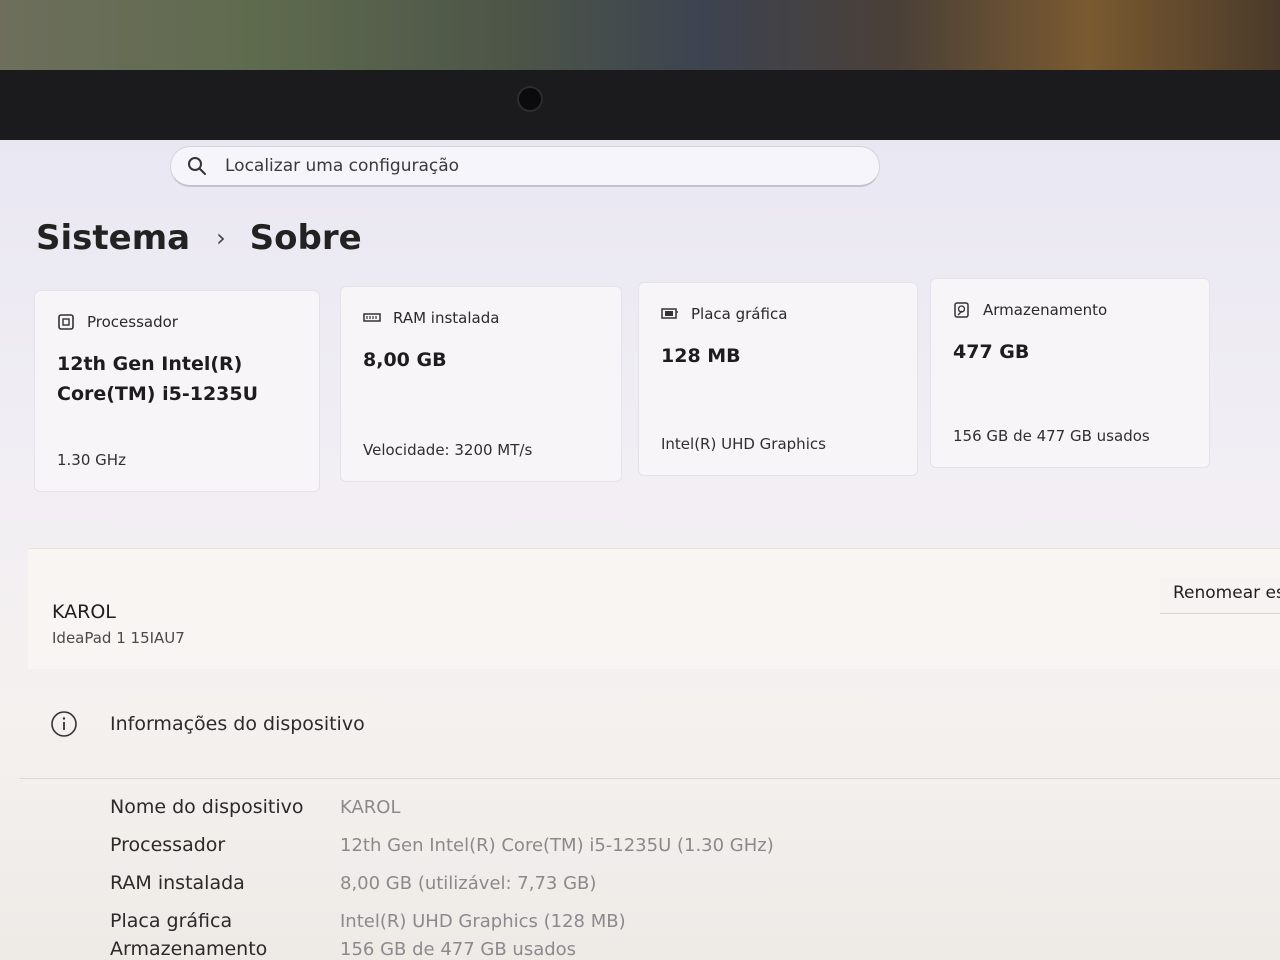  What do you see at coordinates (189, 949) in the screenshot?
I see `spec-key: Armazenamento` at bounding box center [189, 949].